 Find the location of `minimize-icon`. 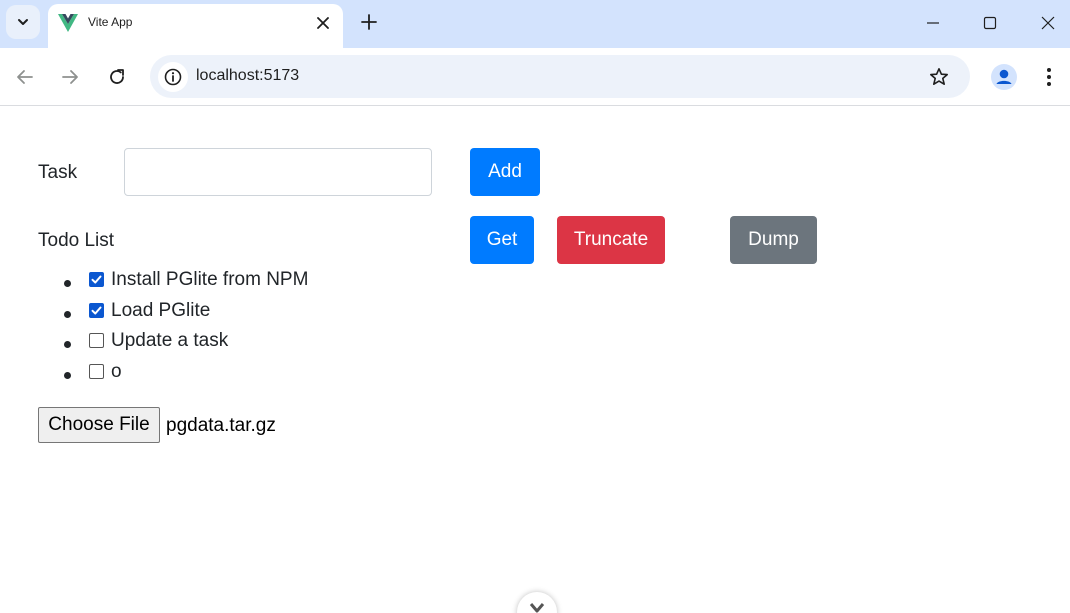

minimize-icon is located at coordinates (933, 23).